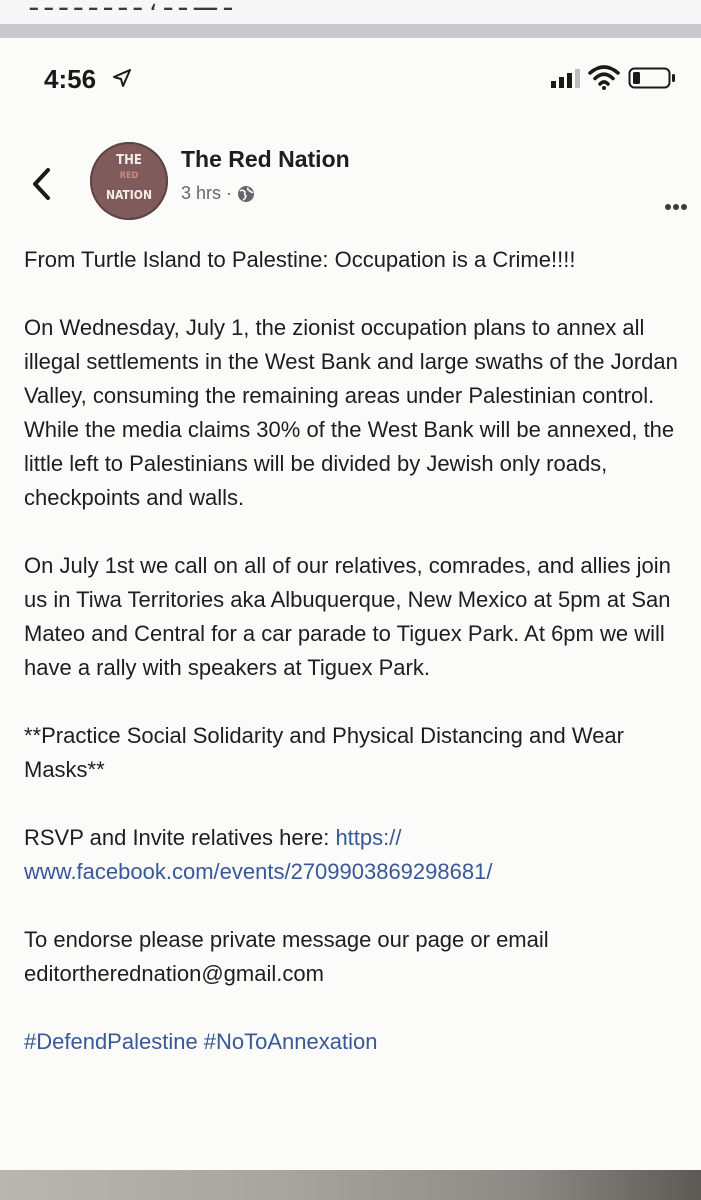 The image size is (701, 1200). What do you see at coordinates (350, 78) in the screenshot?
I see `status-bar: 4:56` at bounding box center [350, 78].